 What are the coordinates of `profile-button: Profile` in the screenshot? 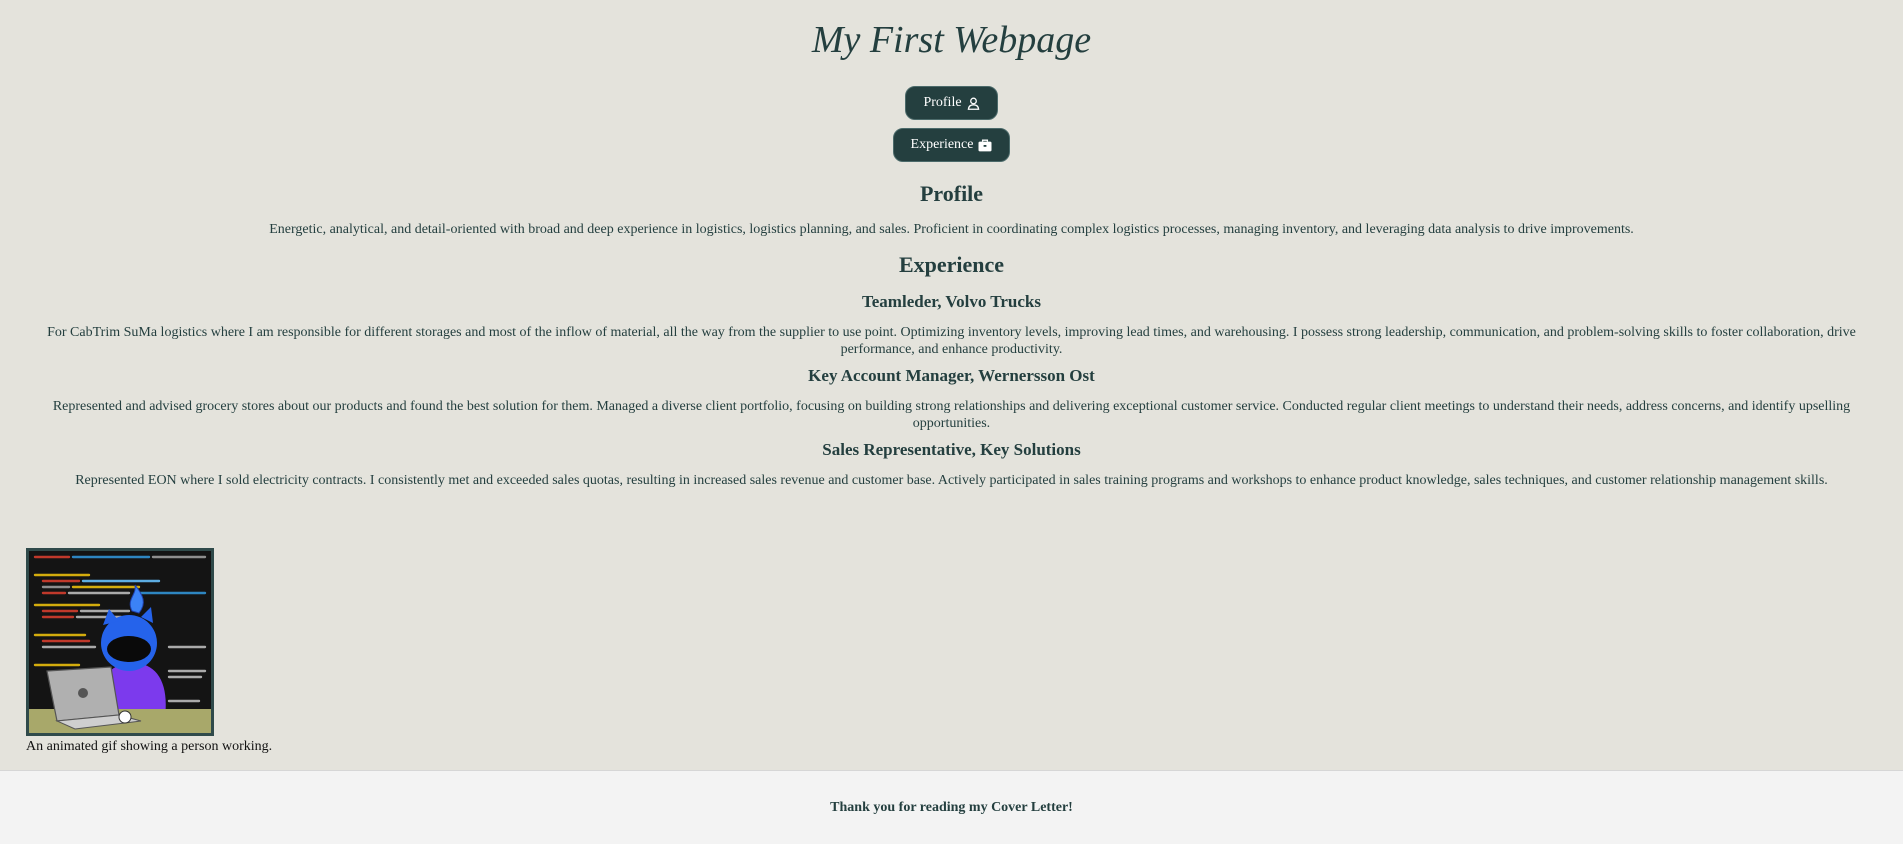 It's located at (951, 103).